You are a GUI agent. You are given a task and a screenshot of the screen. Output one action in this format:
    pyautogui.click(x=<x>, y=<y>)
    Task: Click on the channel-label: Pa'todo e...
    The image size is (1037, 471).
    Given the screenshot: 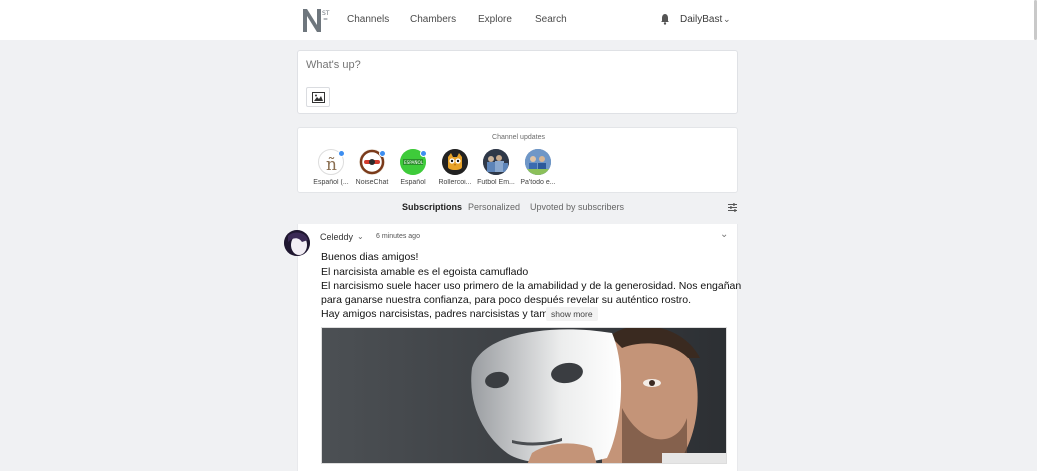 What is the action you would take?
    pyautogui.click(x=538, y=182)
    